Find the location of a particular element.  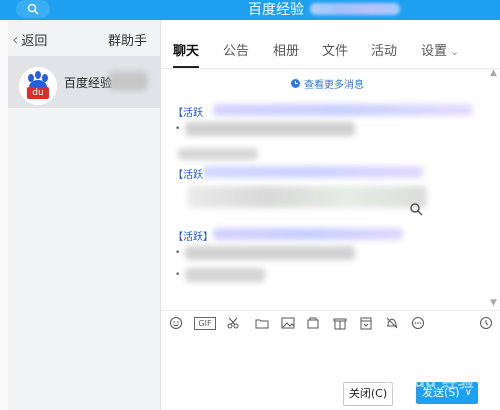

scissors-icon is located at coordinates (233, 323).